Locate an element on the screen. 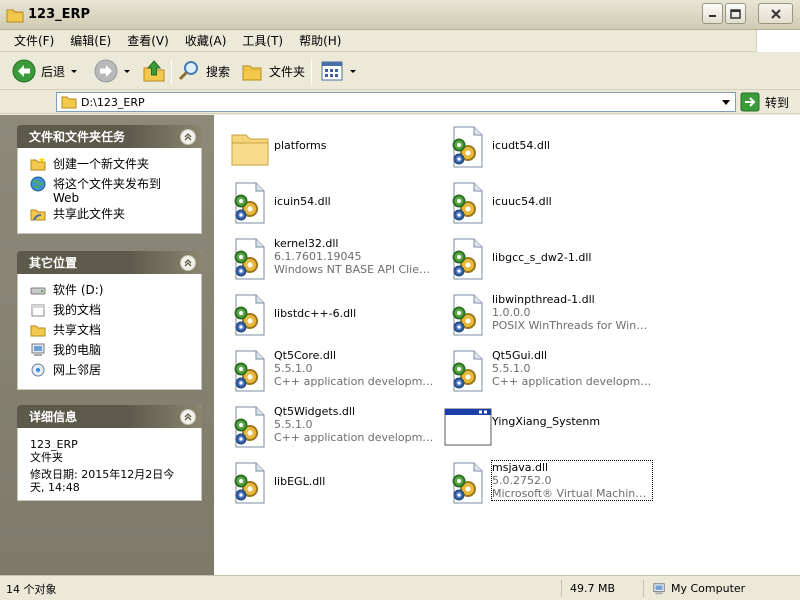  file-item: icuin54.dll is located at coordinates (323, 201).